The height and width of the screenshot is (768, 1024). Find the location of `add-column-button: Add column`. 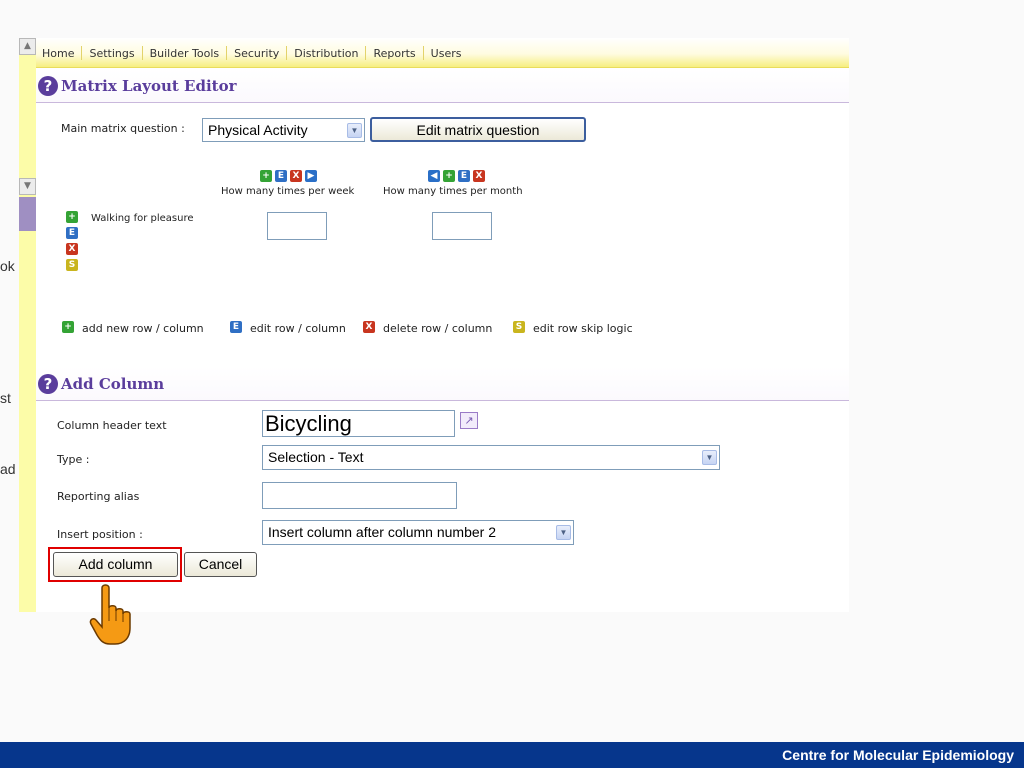

add-column-button: Add column is located at coordinates (115, 564).